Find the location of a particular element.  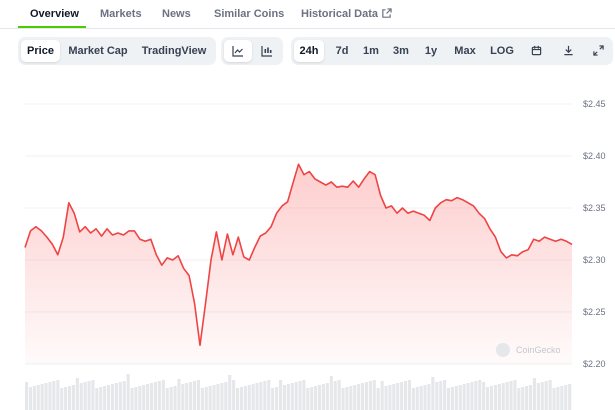

calendar-button is located at coordinates (536, 51).